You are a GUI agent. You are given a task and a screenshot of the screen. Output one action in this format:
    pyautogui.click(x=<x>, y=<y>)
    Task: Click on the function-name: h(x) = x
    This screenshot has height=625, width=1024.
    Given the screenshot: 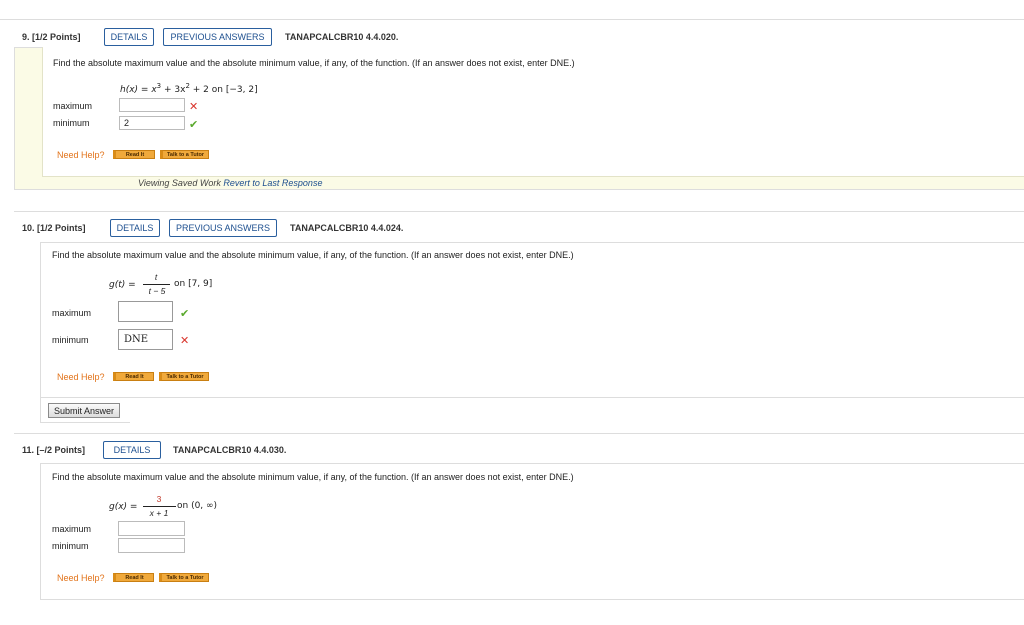 What is the action you would take?
    pyautogui.click(x=138, y=90)
    